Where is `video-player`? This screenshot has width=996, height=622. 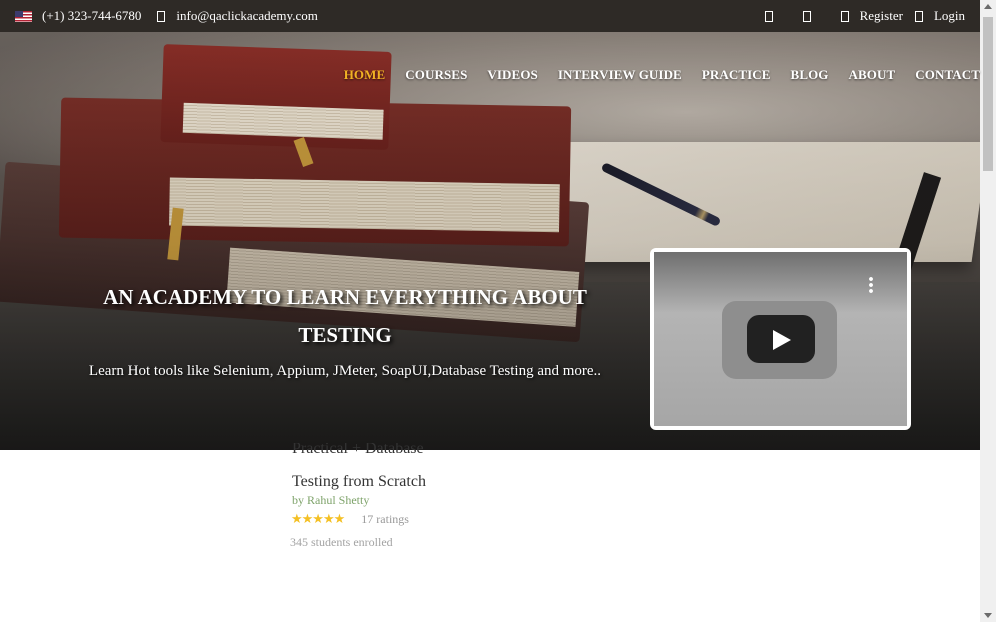
video-player is located at coordinates (780, 339).